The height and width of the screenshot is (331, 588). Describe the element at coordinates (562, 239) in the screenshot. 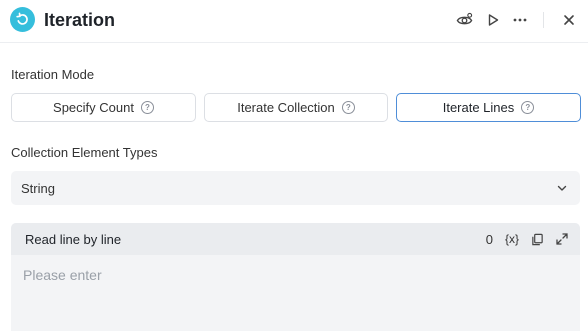

I see `expand-icon` at that location.